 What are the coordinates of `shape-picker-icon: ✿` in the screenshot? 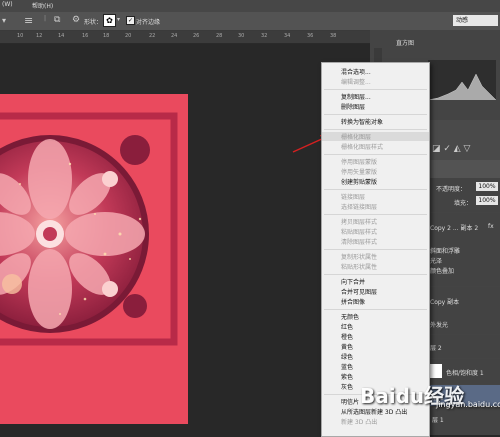 It's located at (109, 20).